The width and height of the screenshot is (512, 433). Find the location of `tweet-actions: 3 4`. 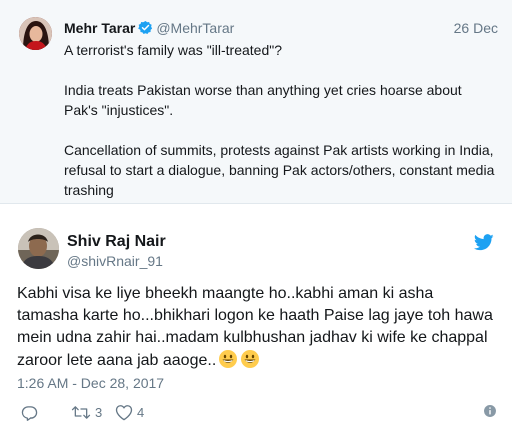

tweet-actions: 3 4 is located at coordinates (257, 414).